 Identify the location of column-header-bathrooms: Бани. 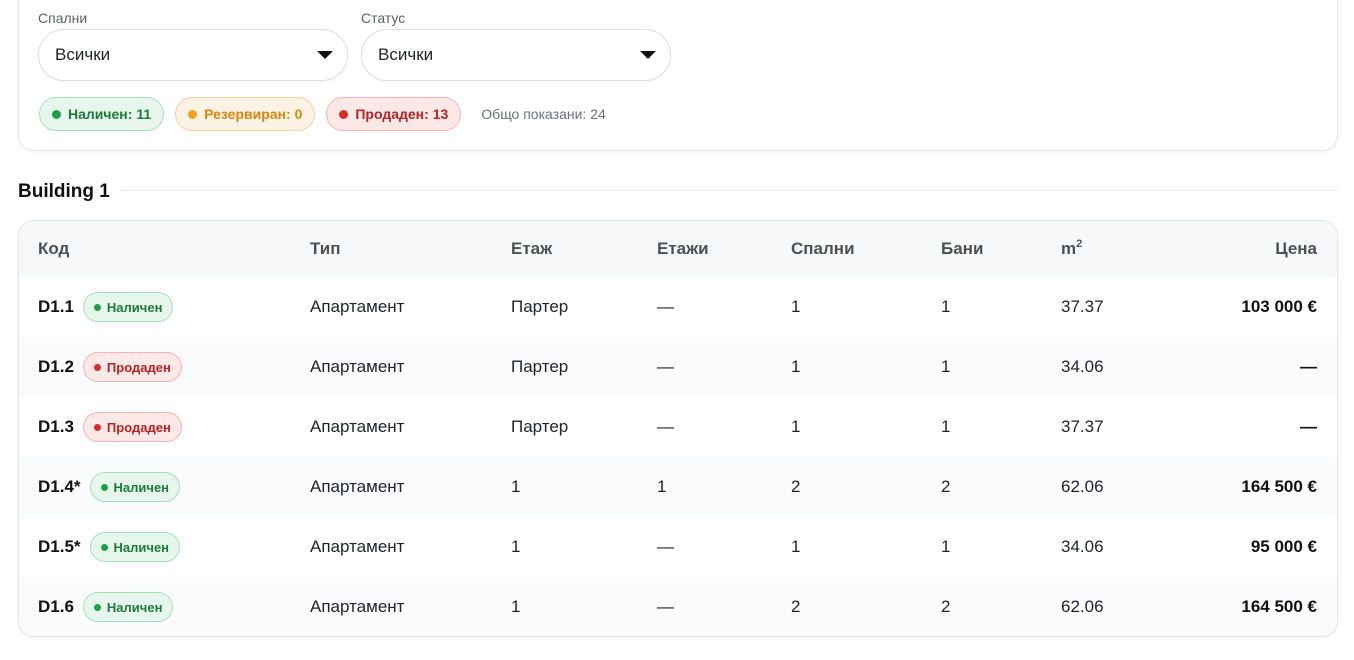
(962, 249).